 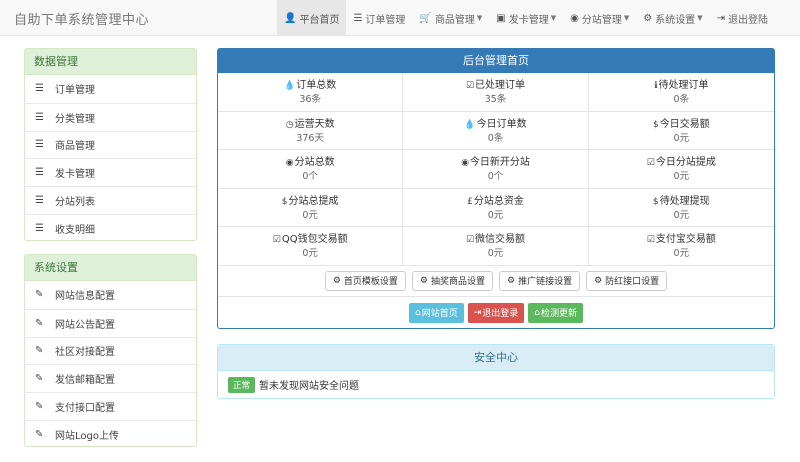 What do you see at coordinates (436, 312) in the screenshot?
I see `site-home-button: ⌂ 网站首页` at bounding box center [436, 312].